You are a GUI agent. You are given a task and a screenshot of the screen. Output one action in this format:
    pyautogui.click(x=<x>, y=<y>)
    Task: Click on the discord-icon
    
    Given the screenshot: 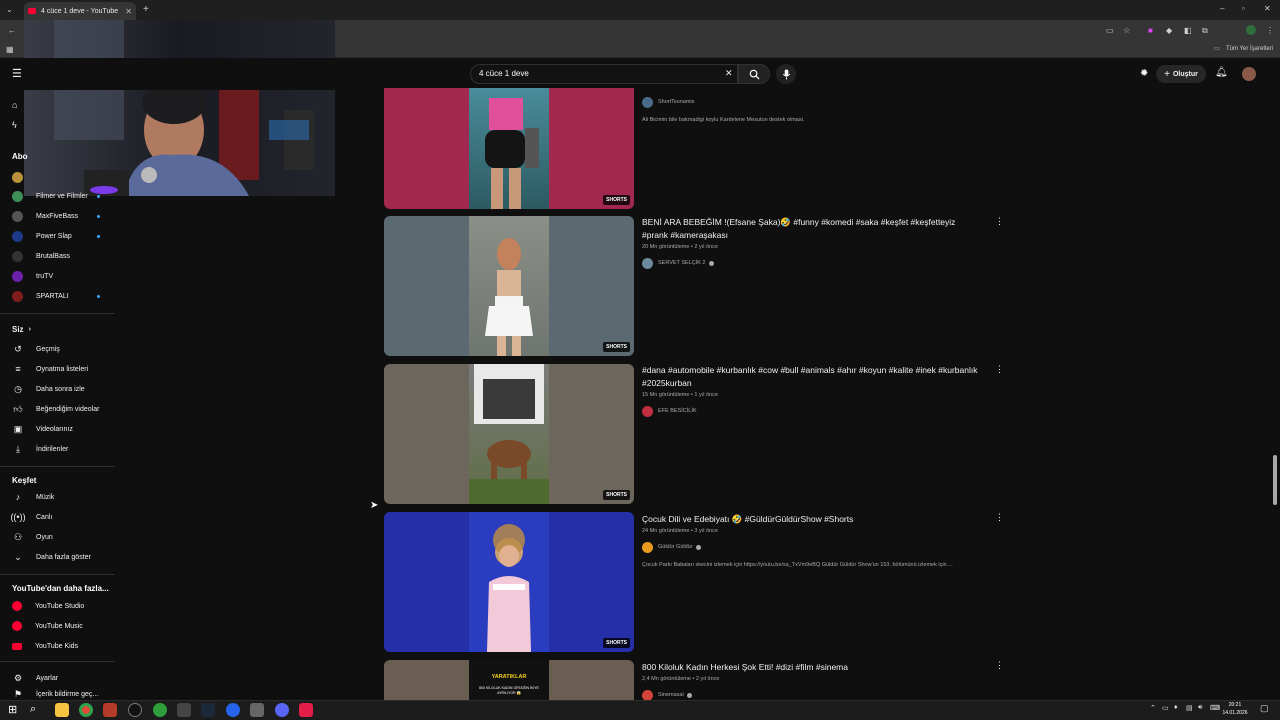 What is the action you would take?
    pyautogui.click(x=282, y=710)
    